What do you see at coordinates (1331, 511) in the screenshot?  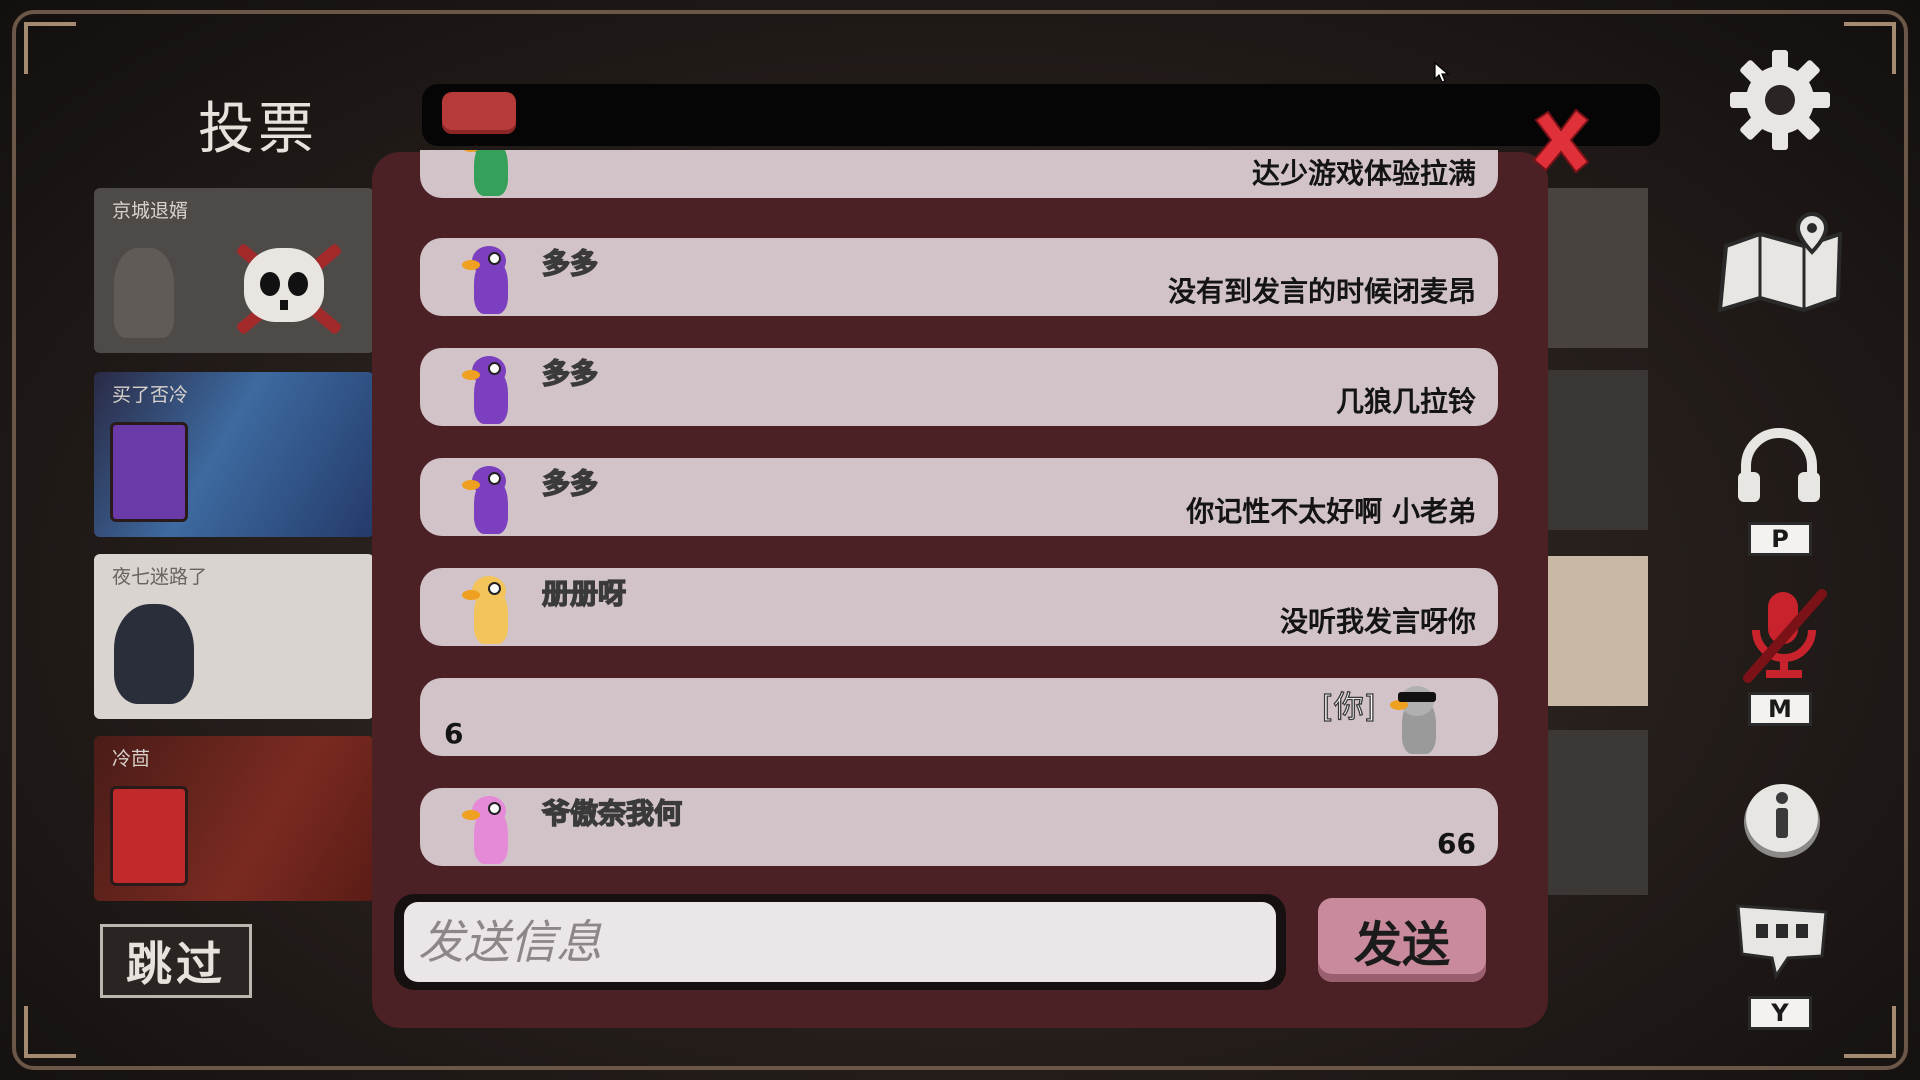 I see `chat-message-text: 你记性不太好啊 小老弟` at bounding box center [1331, 511].